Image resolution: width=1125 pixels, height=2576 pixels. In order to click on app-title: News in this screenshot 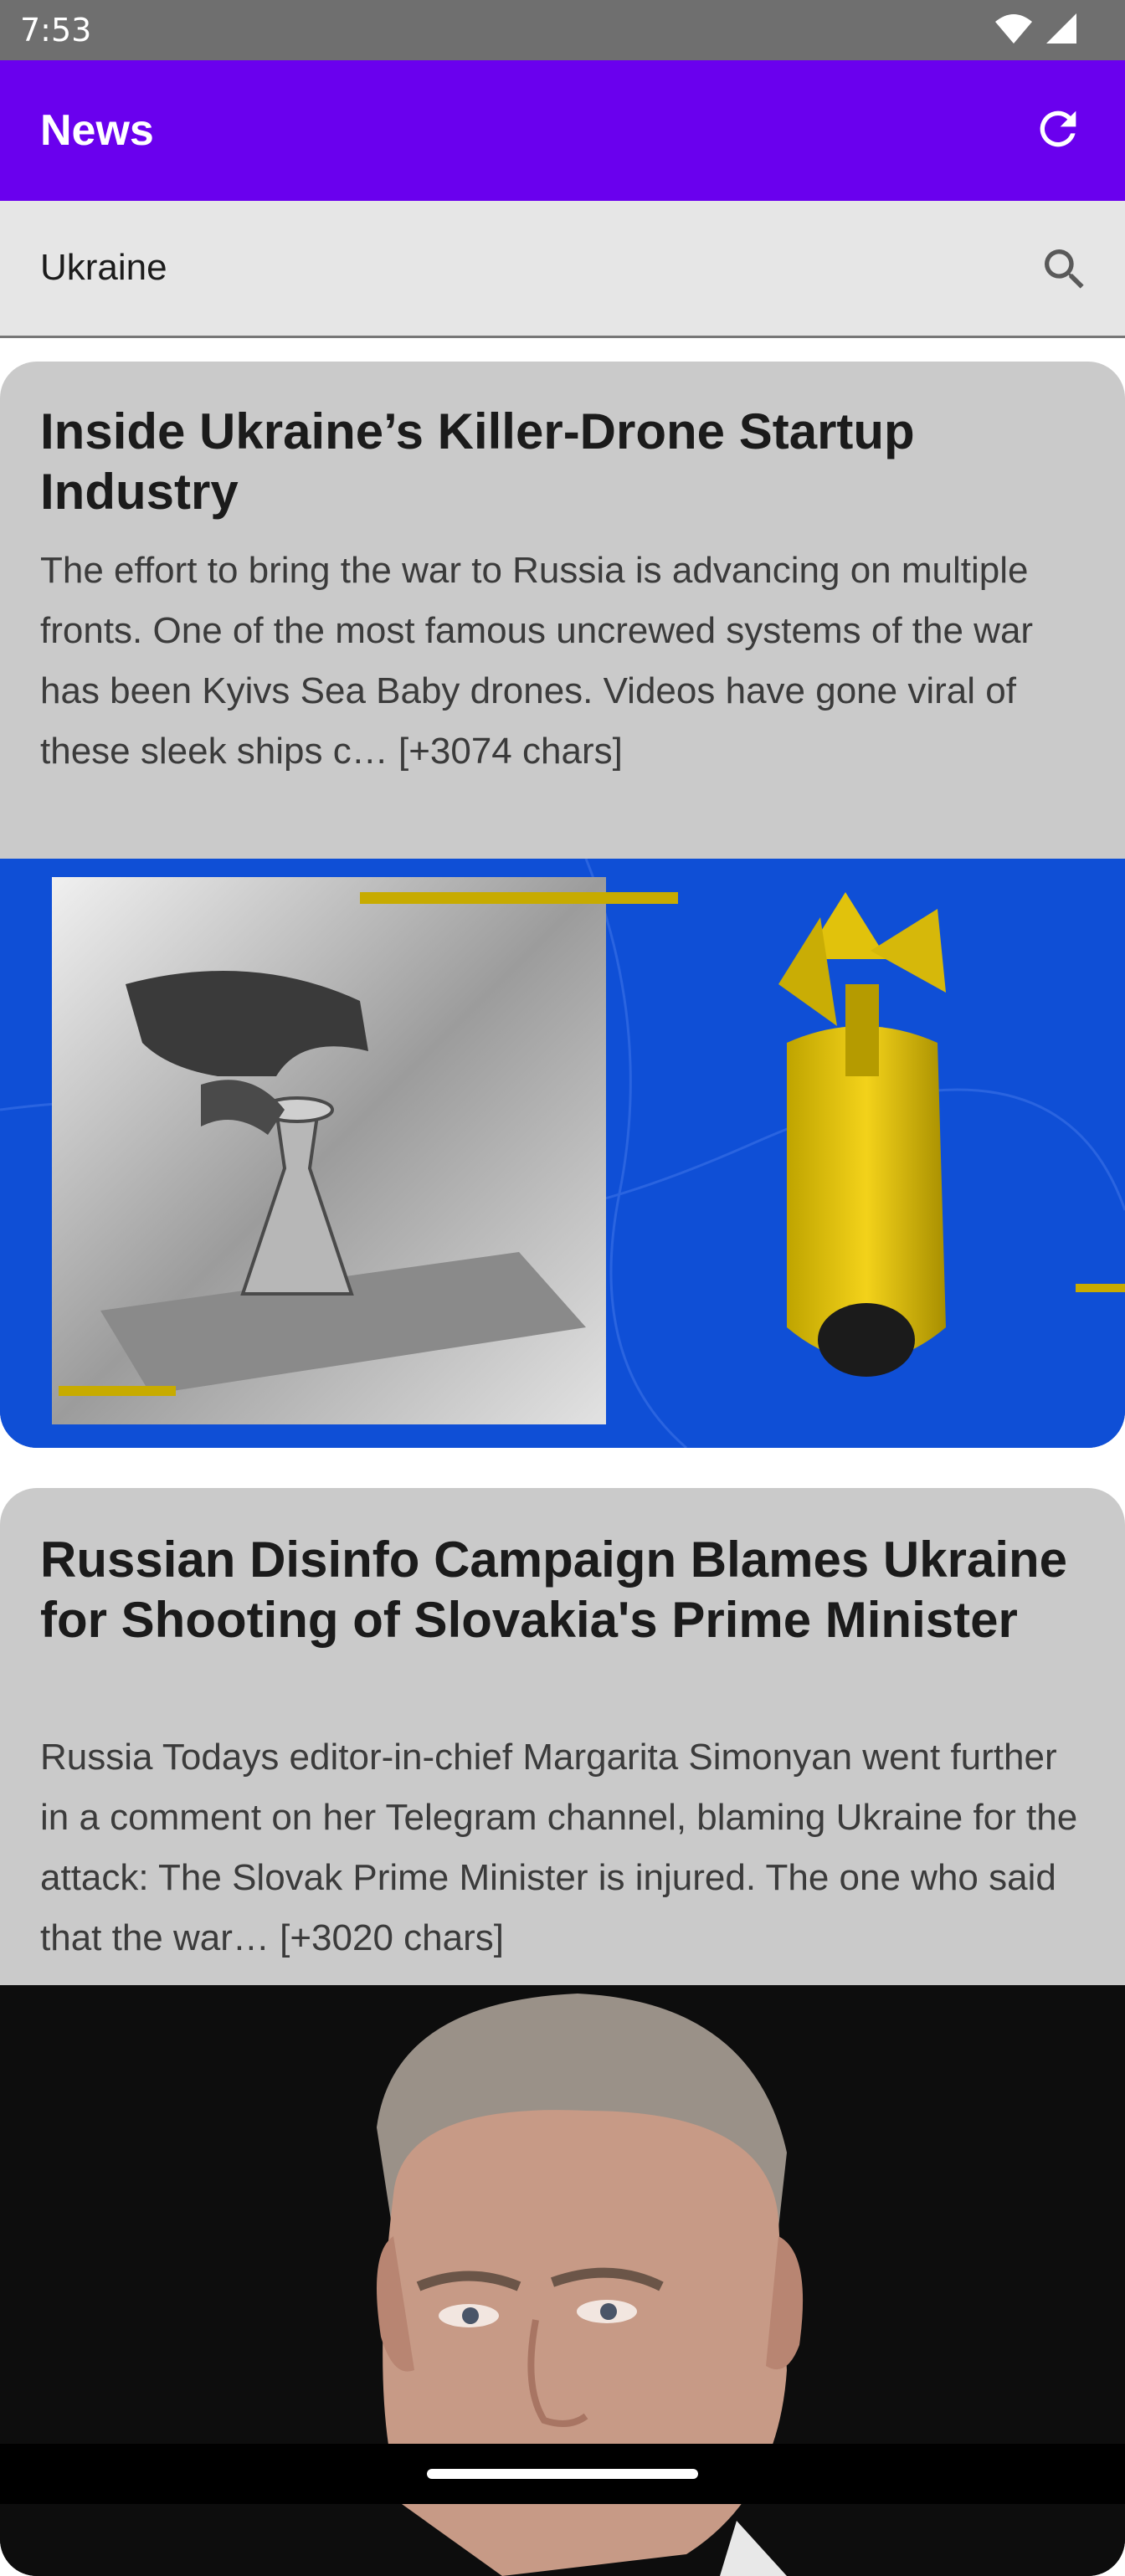, I will do `click(97, 130)`.